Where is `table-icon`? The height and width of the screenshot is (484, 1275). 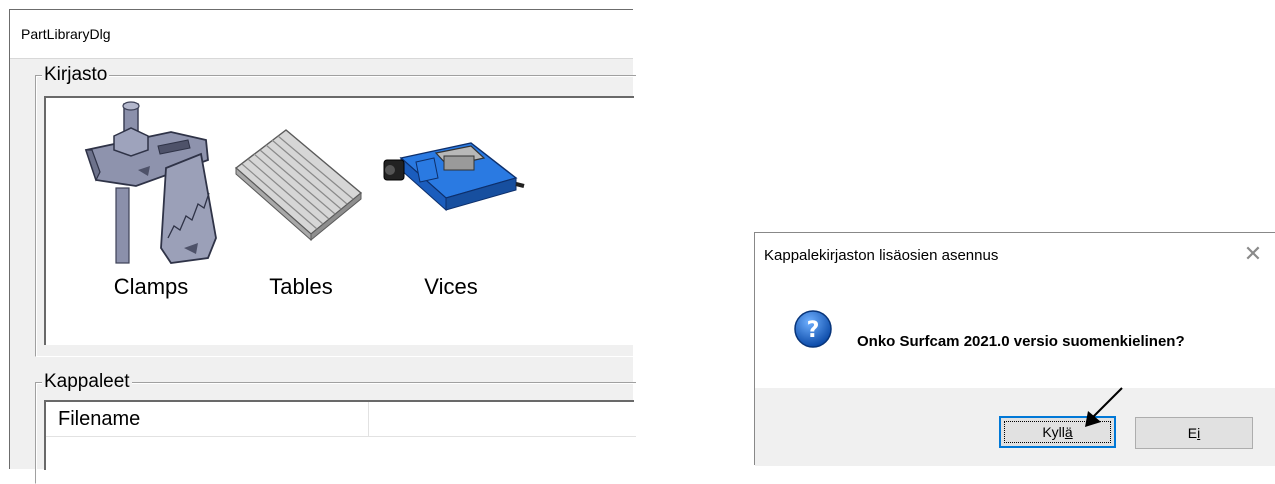 table-icon is located at coordinates (298, 185).